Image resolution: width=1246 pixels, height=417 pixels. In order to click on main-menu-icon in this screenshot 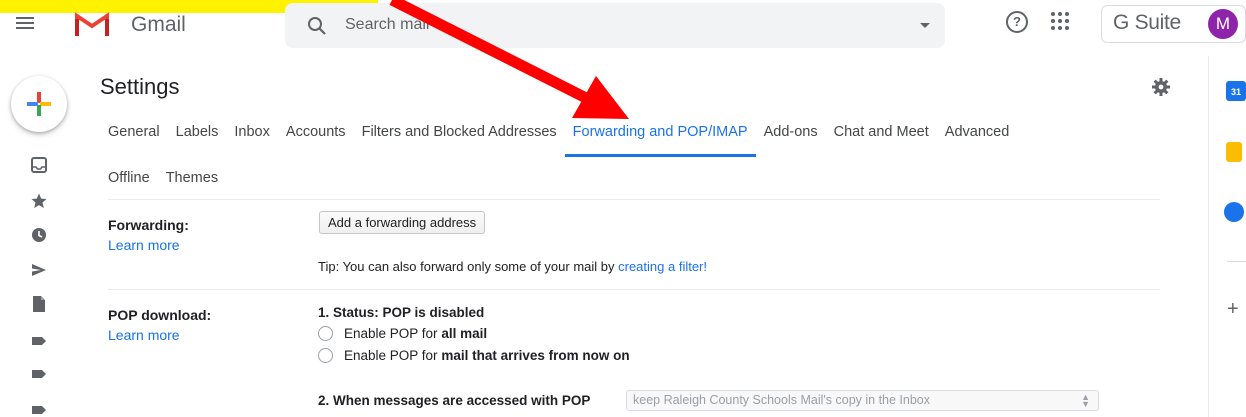, I will do `click(27, 23)`.